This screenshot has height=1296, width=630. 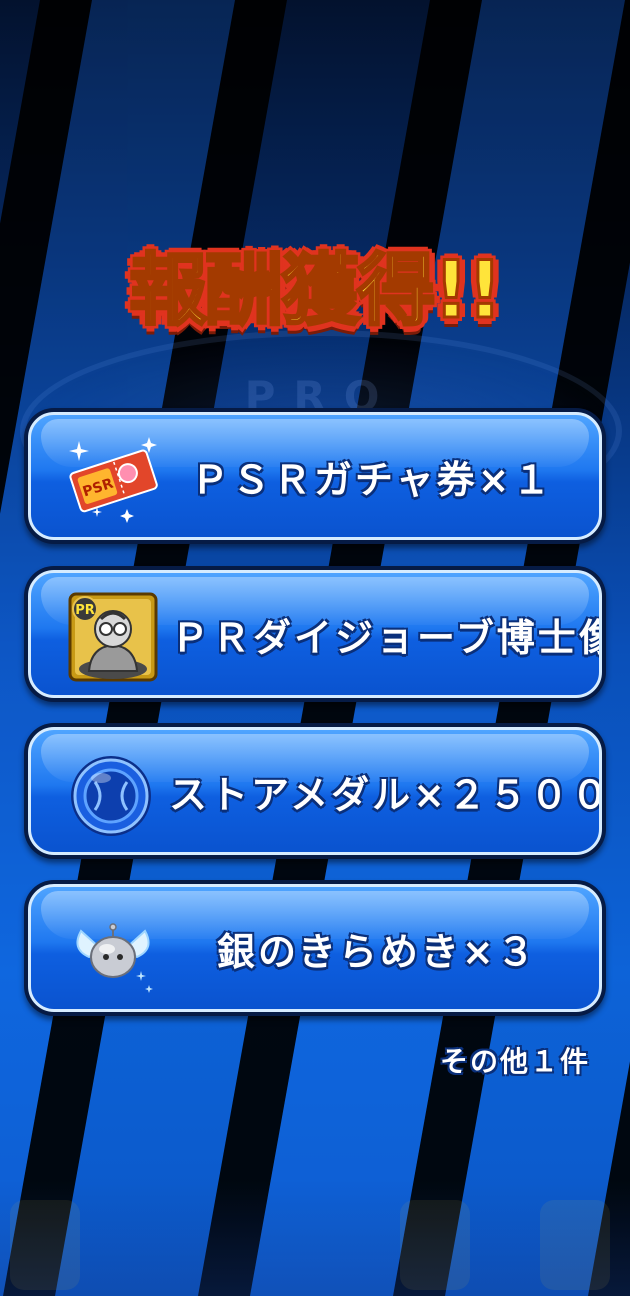 What do you see at coordinates (514, 1061) in the screenshot?
I see `more-rewards-count: その他１件` at bounding box center [514, 1061].